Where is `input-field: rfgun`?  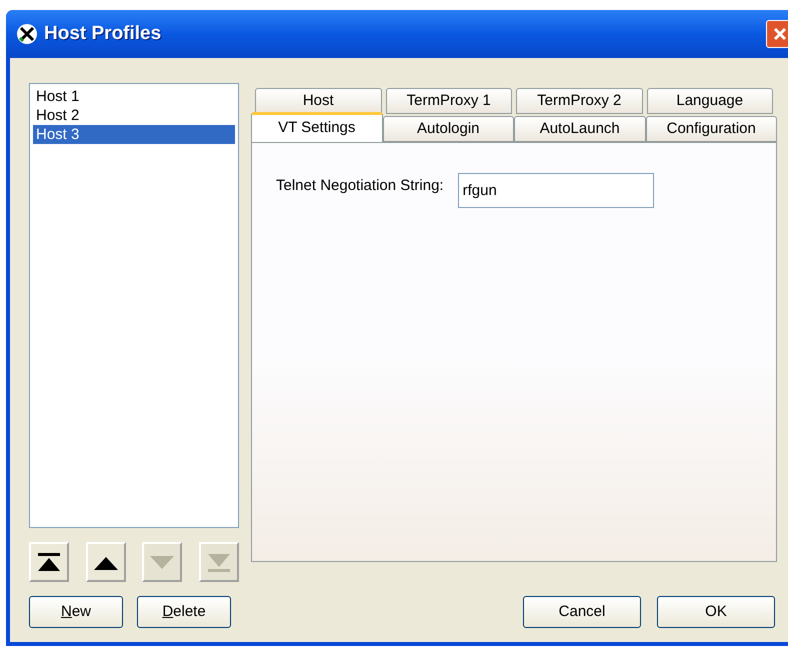
input-field: rfgun is located at coordinates (556, 190).